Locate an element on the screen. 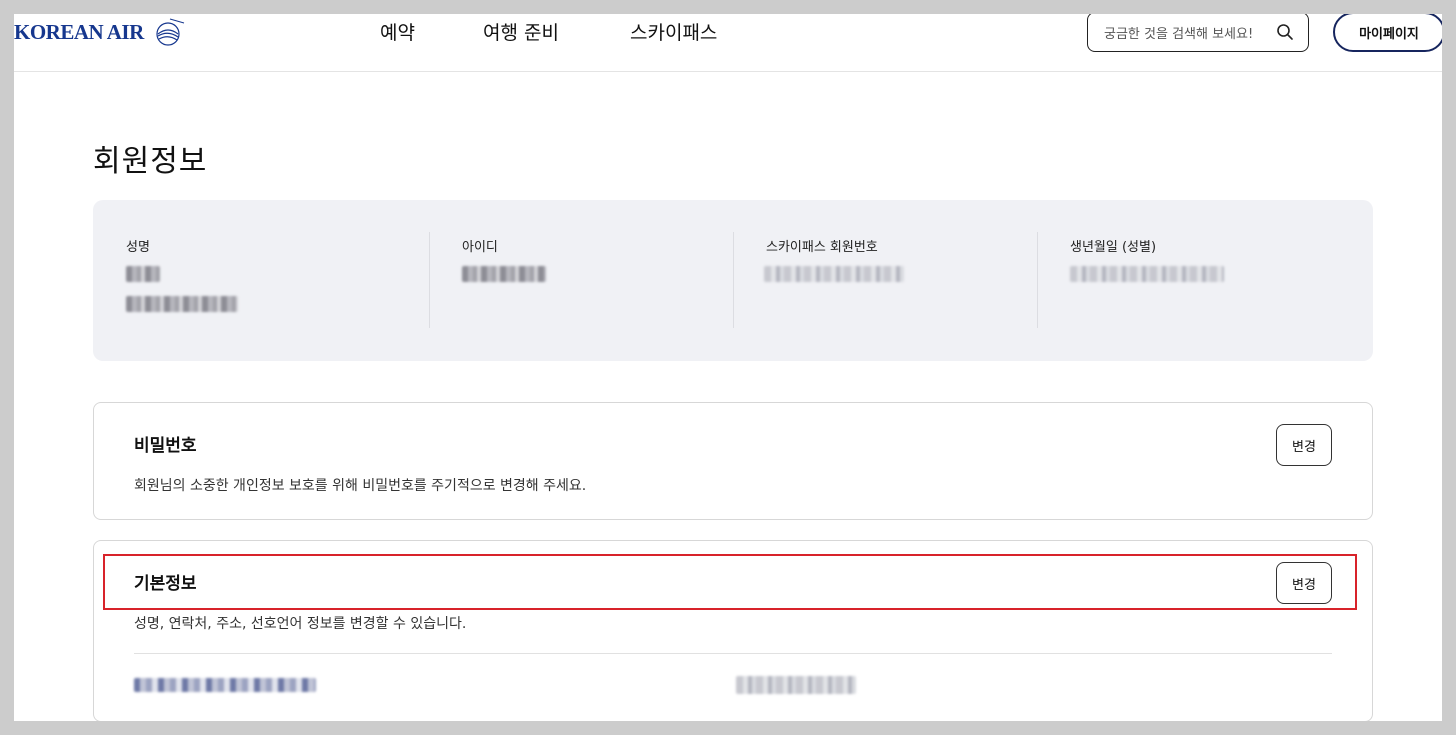  summary-birth: 생년월일 (성별) is located at coordinates (1187, 280).